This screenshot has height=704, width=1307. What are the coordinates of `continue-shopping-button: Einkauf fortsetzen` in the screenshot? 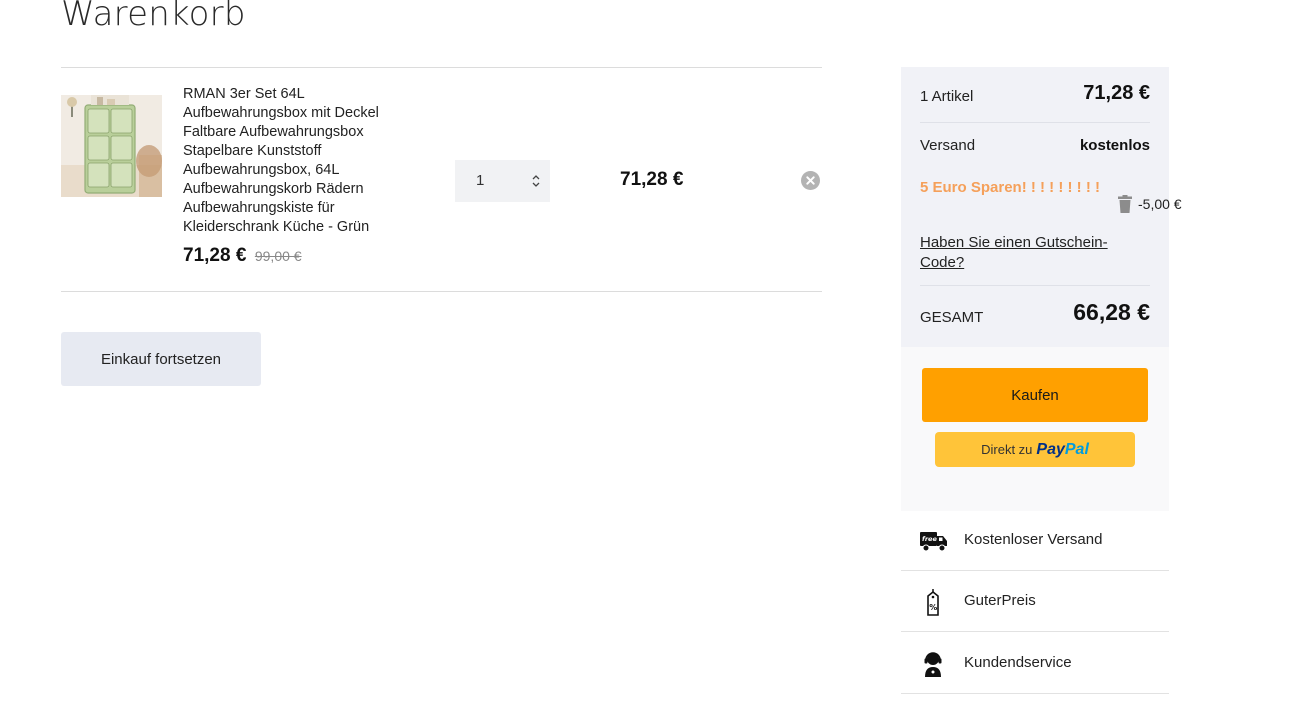 It's located at (161, 359).